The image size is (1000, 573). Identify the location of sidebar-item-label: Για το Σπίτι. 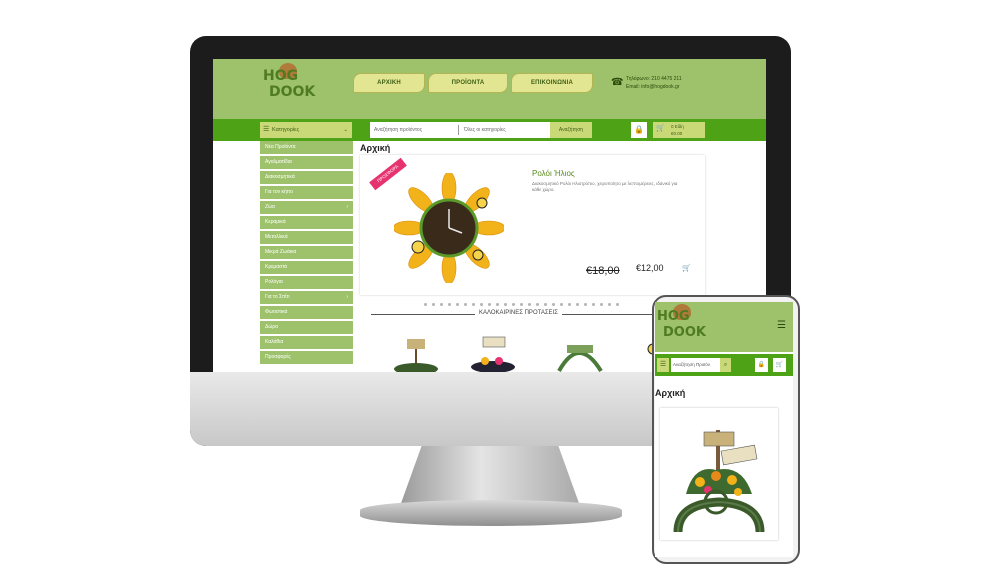
(277, 297).